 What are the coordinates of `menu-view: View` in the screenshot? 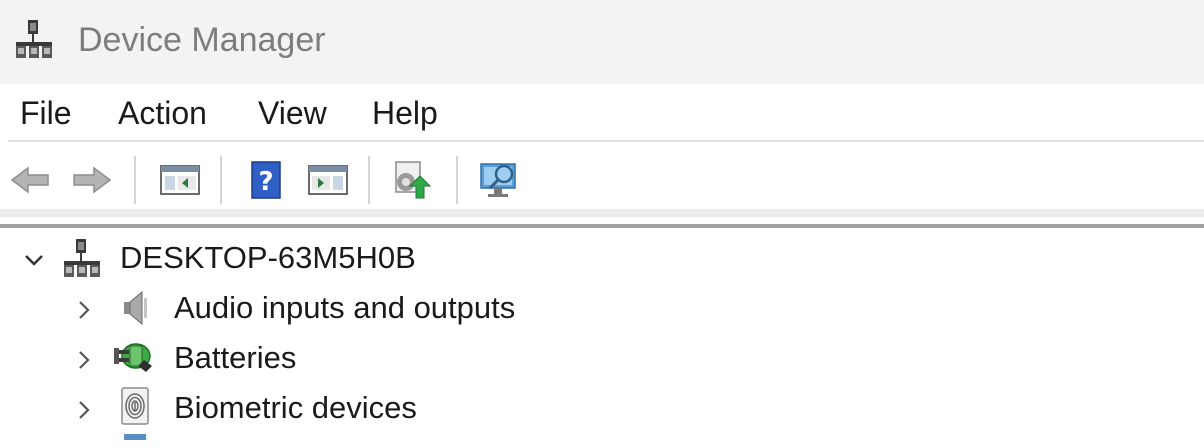 It's located at (292, 113).